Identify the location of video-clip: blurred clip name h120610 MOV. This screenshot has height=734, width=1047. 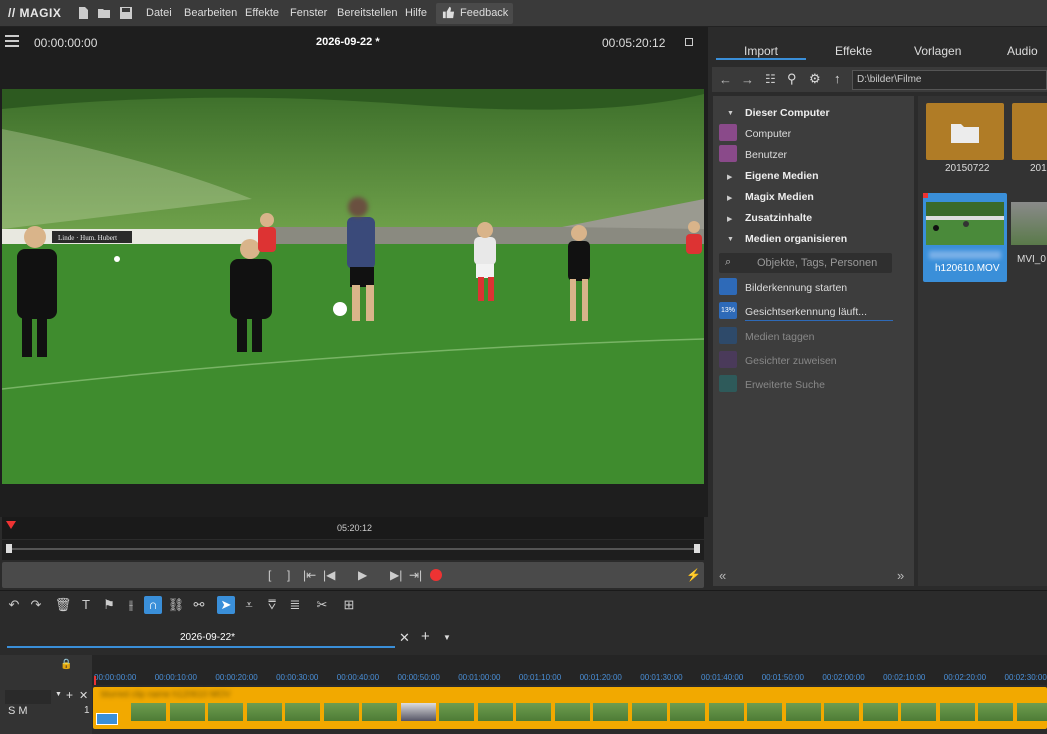
(570, 708).